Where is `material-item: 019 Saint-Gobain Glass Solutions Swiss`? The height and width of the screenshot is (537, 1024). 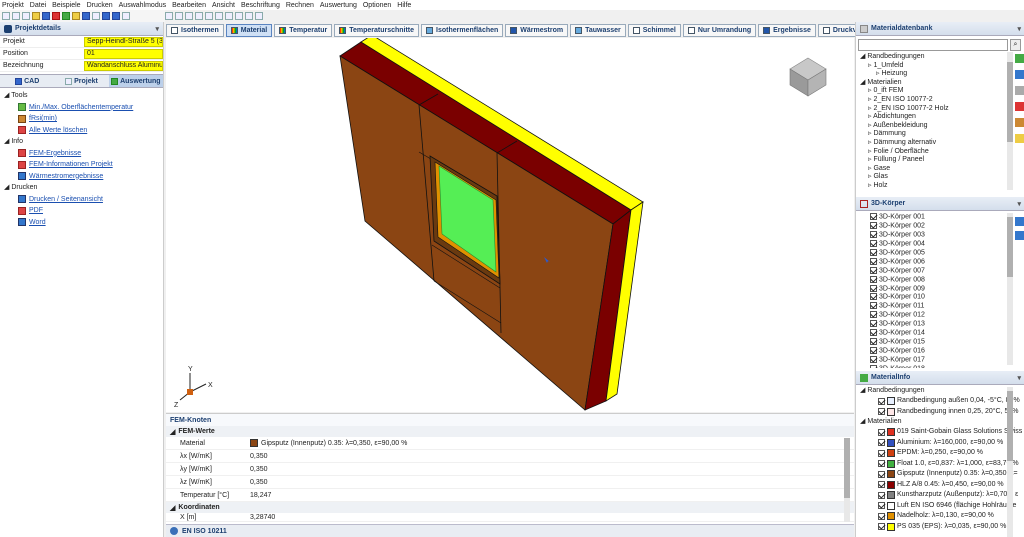
material-item: 019 Saint-Gobain Glass Solutions Swiss is located at coordinates (942, 432).